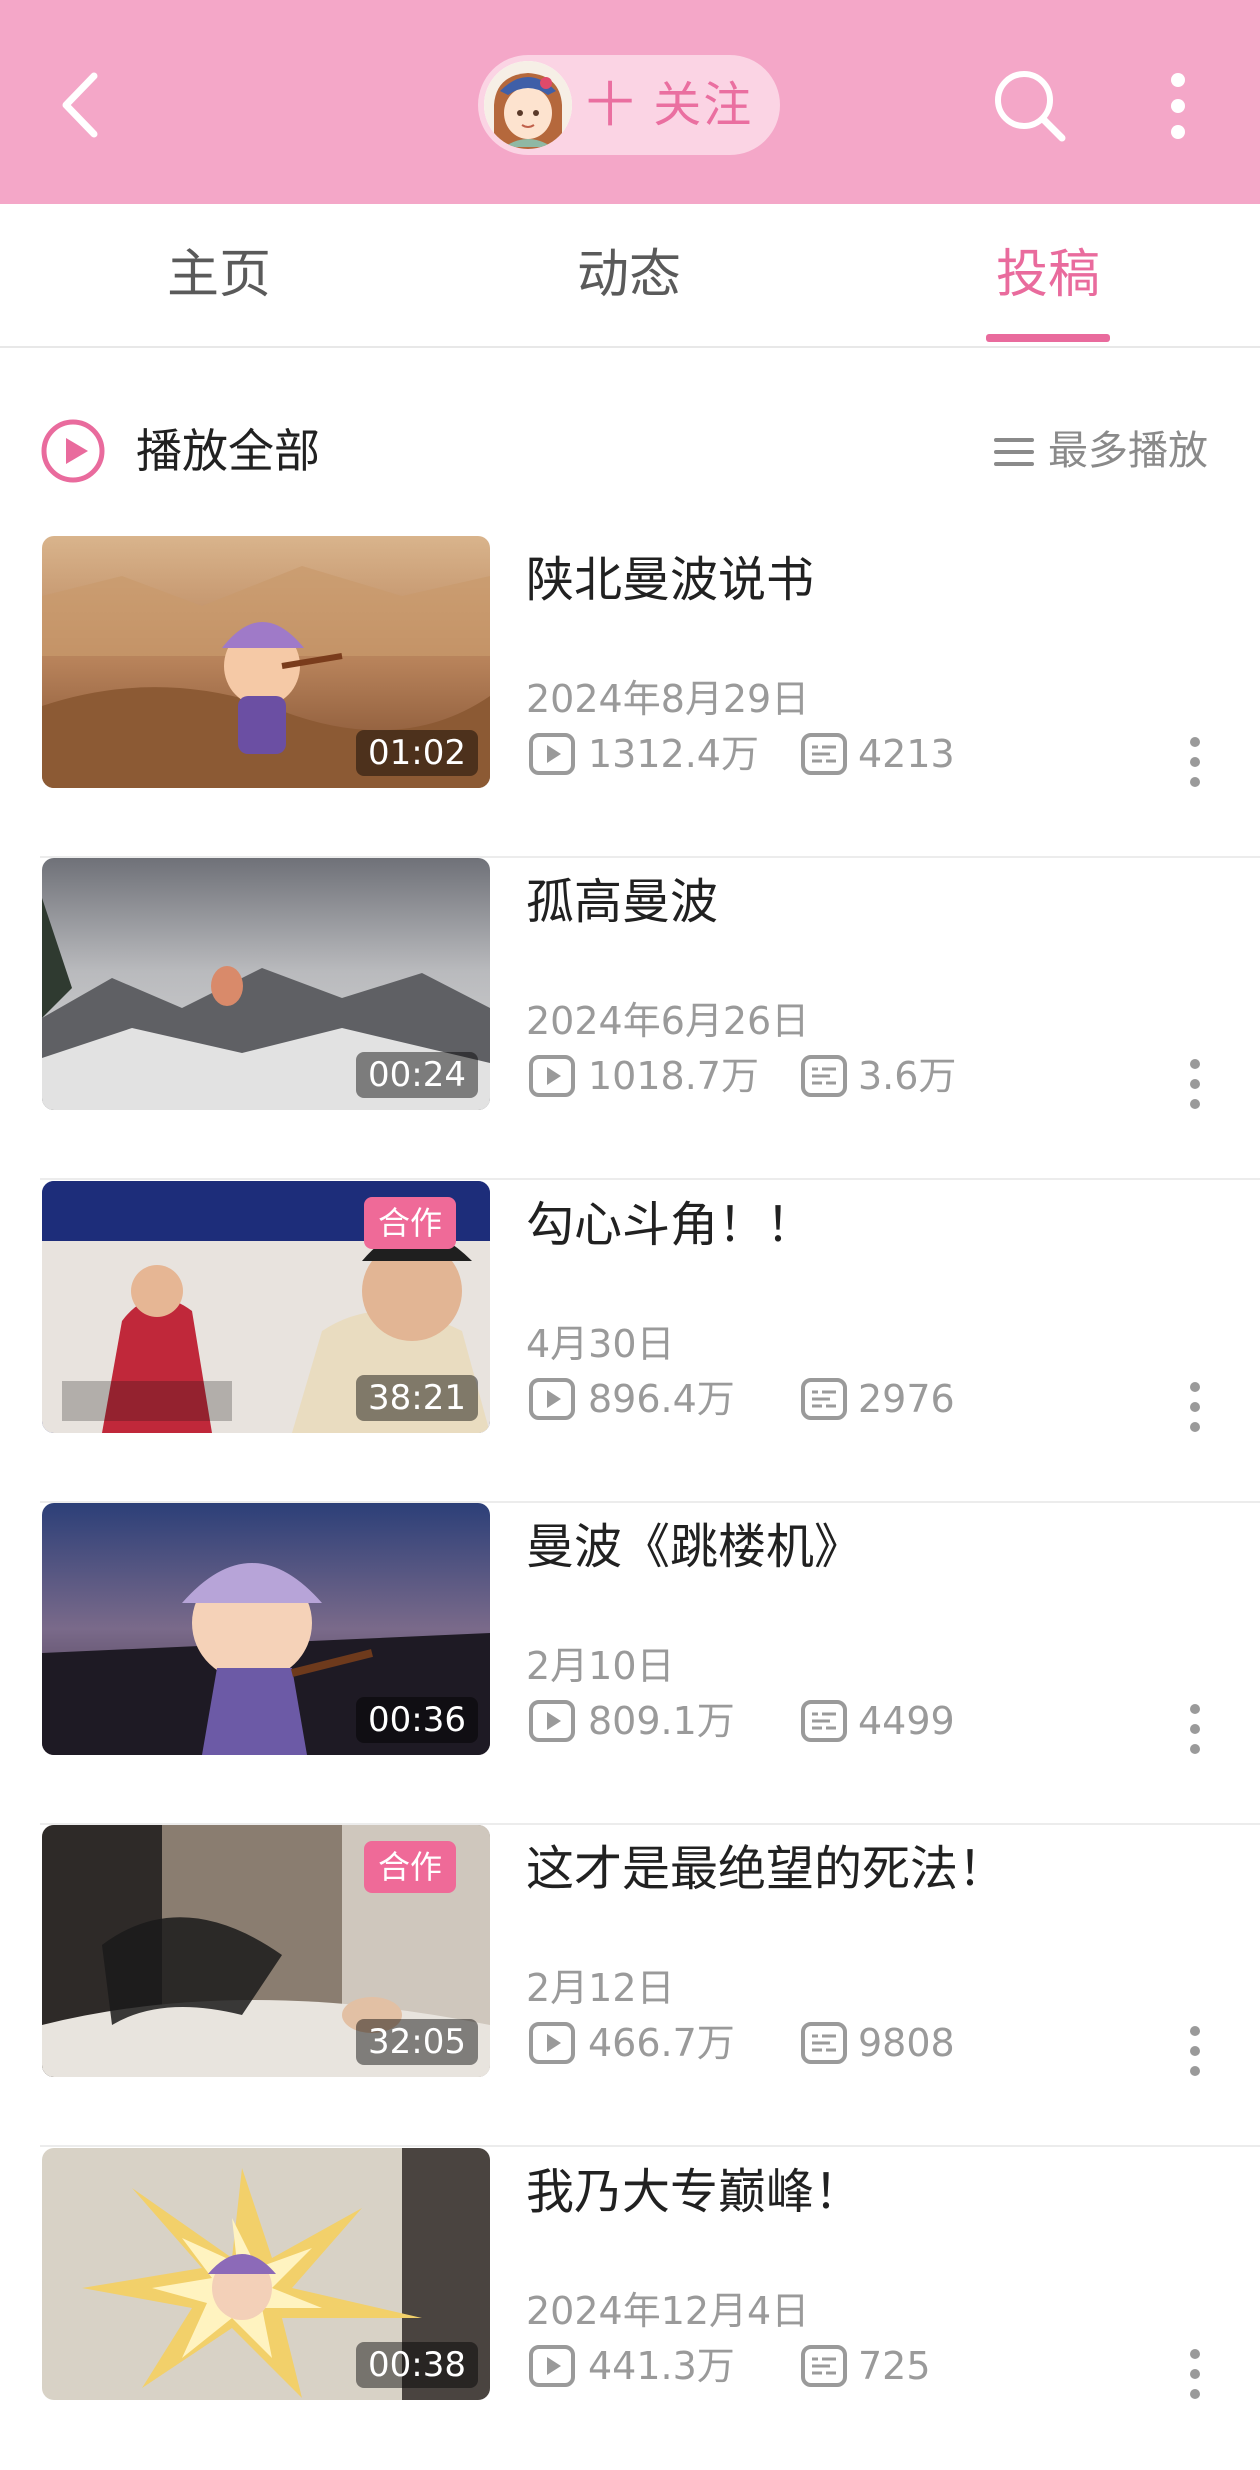  Describe the element at coordinates (600, 1344) in the screenshot. I see `video-date: 4月30日` at that location.